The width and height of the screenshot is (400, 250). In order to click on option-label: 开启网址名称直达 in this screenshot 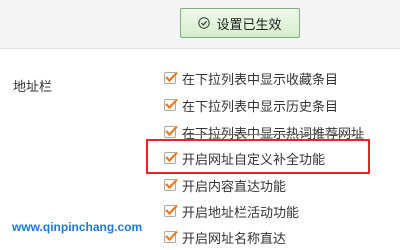, I will do `click(234, 239)`.